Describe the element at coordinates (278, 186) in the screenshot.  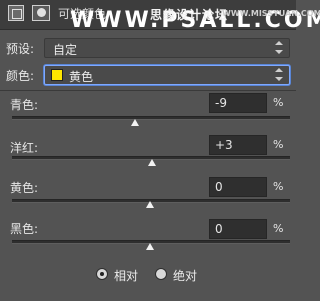
I see `yellow-unit: %` at that location.